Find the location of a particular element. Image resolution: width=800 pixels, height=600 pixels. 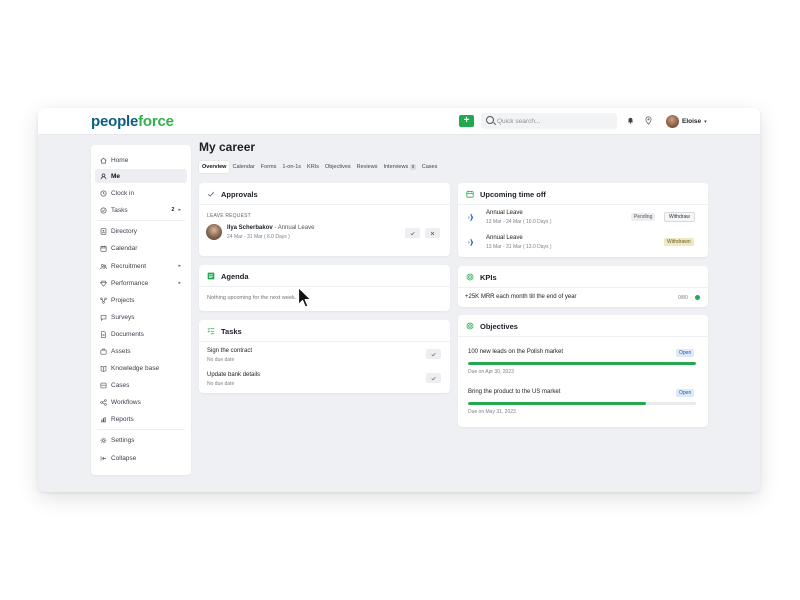

sidebar-item-label: Knowledge base is located at coordinates (135, 368).